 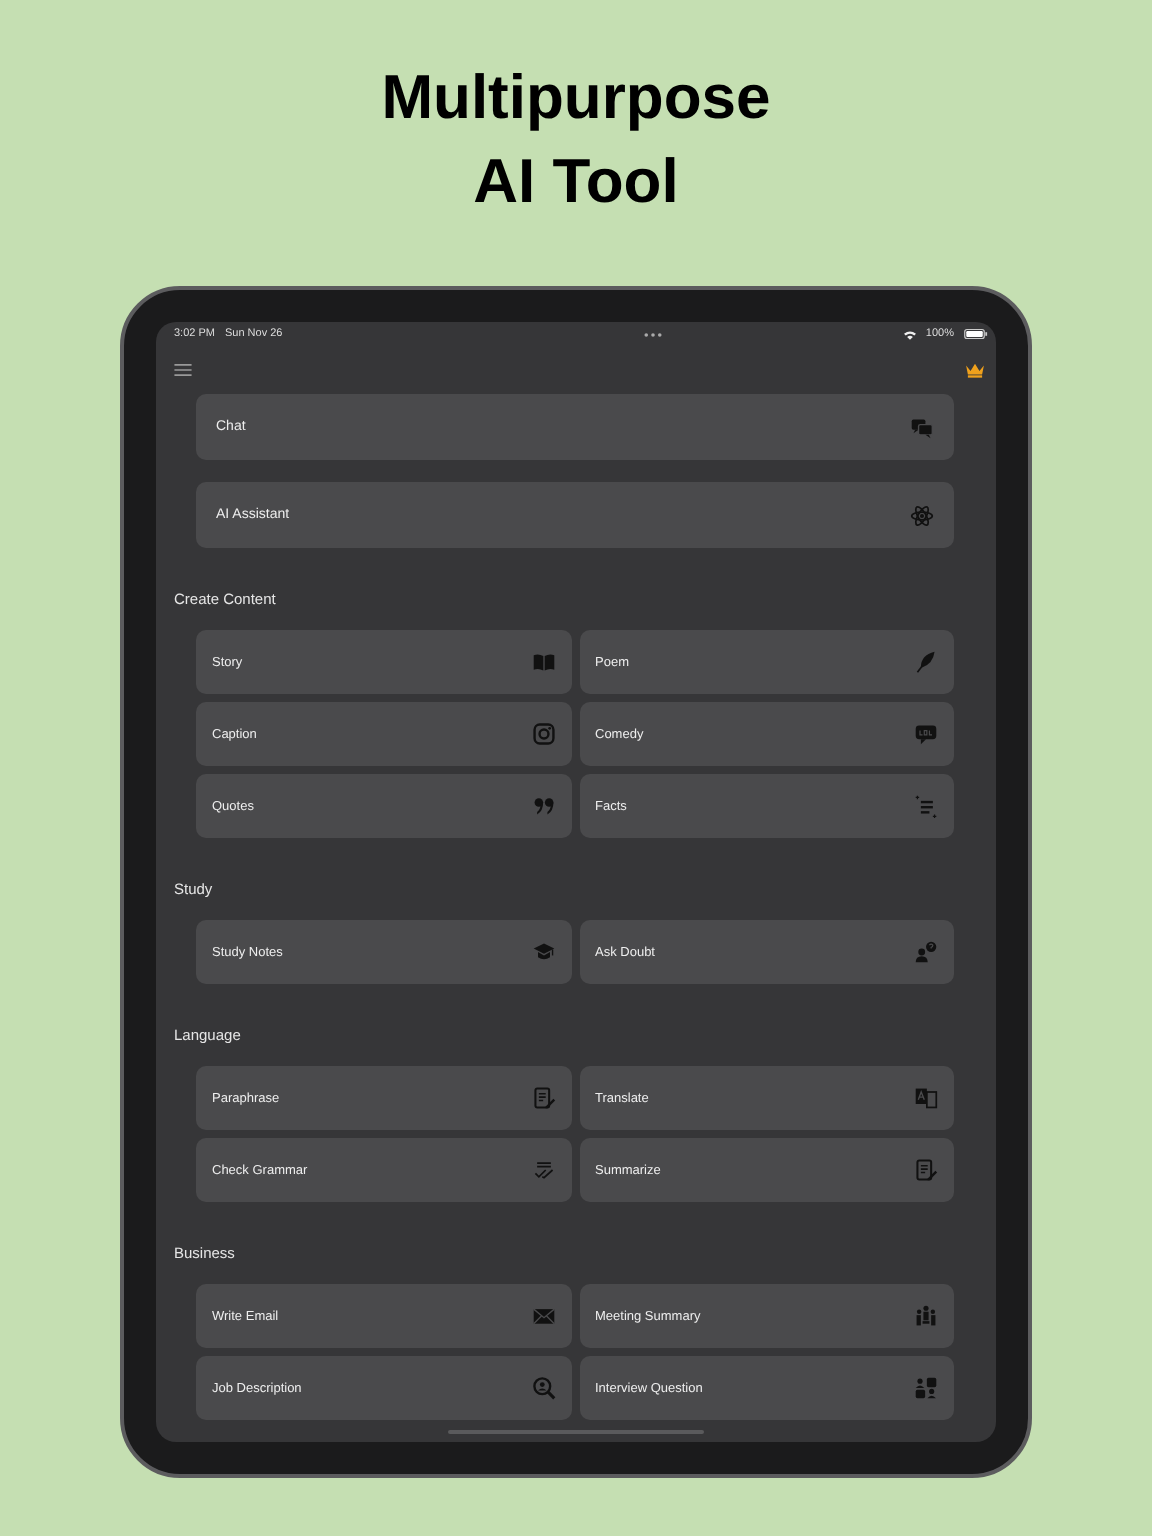 I want to click on battery-icon, so click(x=976, y=334).